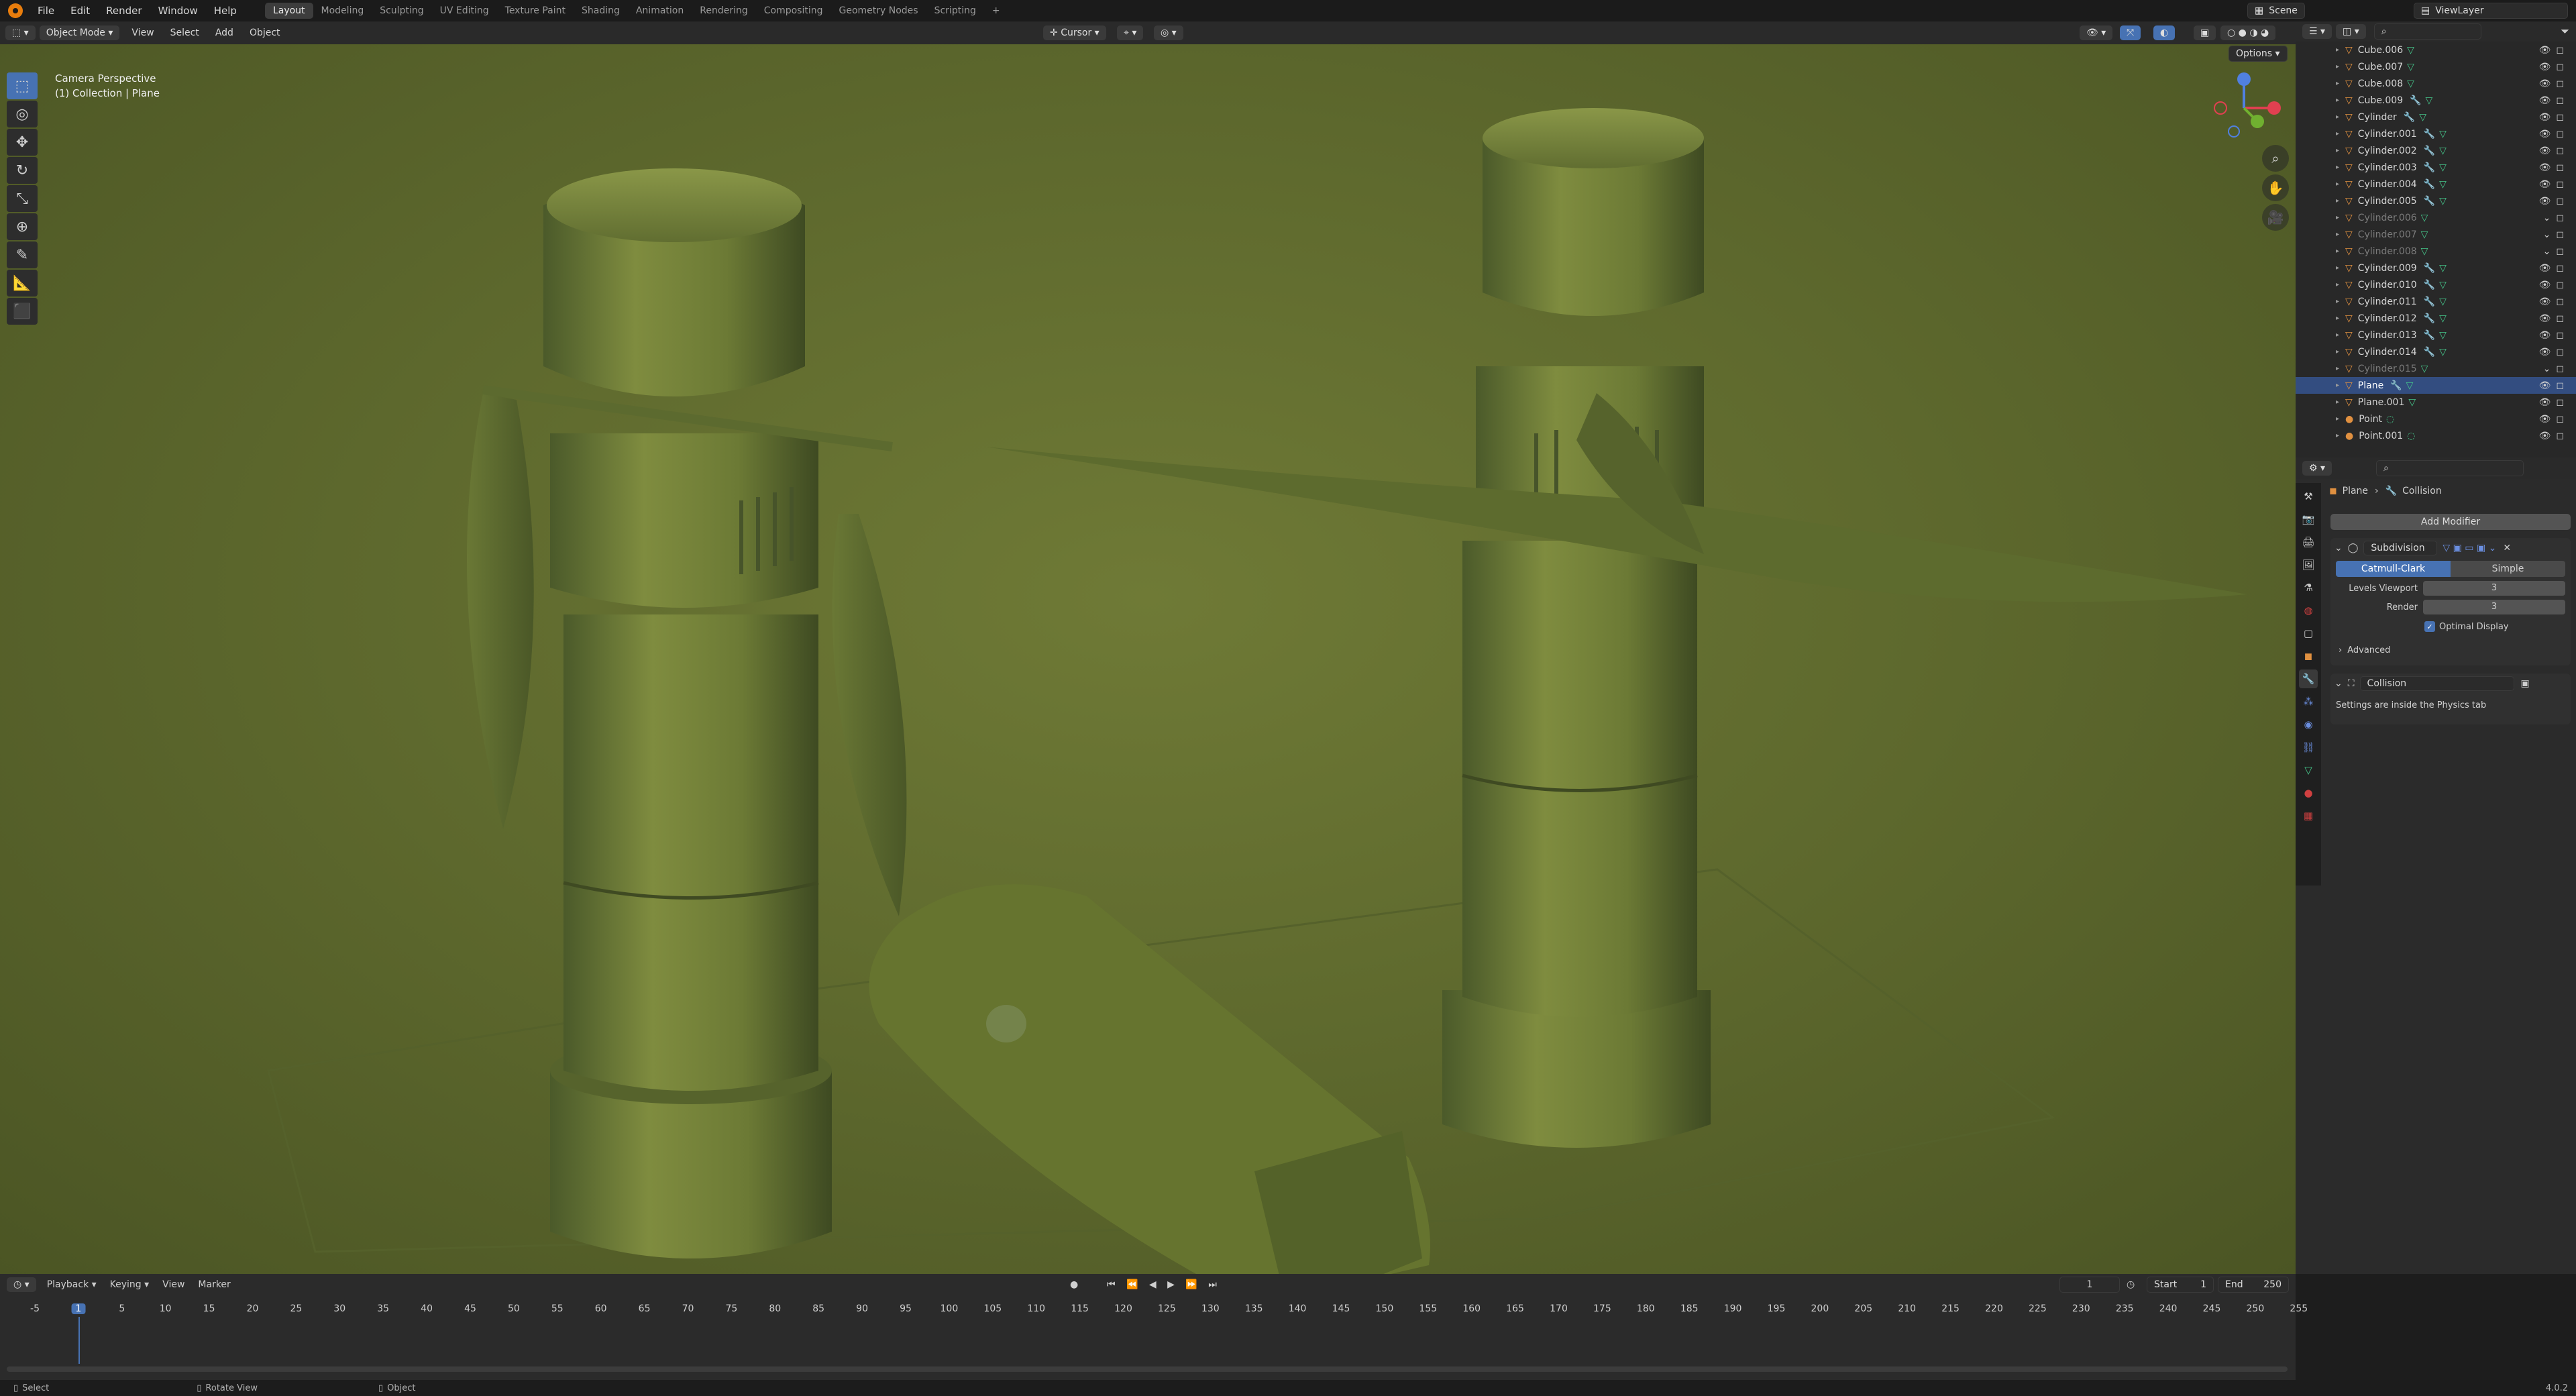 The image size is (2576, 1396). I want to click on outliner-row: ▸ ● Point.001 ◌ 👁◻, so click(2436, 435).